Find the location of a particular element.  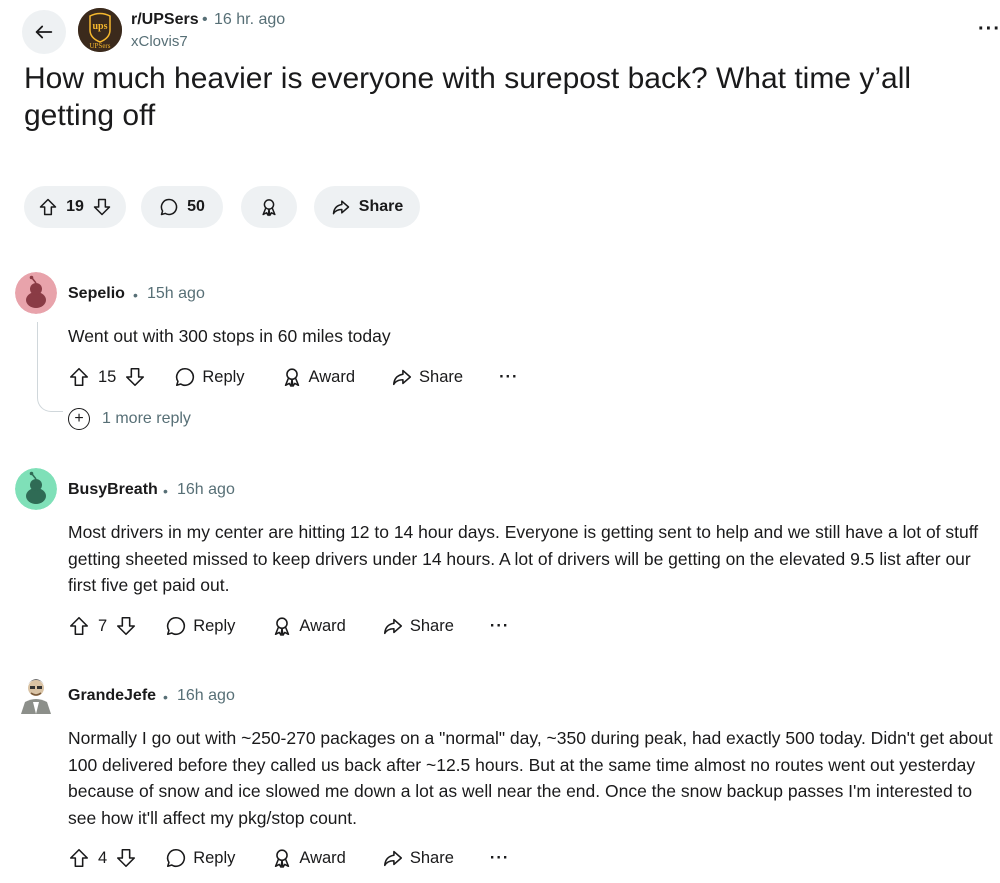

post-vote-count: 19 is located at coordinates (75, 206).